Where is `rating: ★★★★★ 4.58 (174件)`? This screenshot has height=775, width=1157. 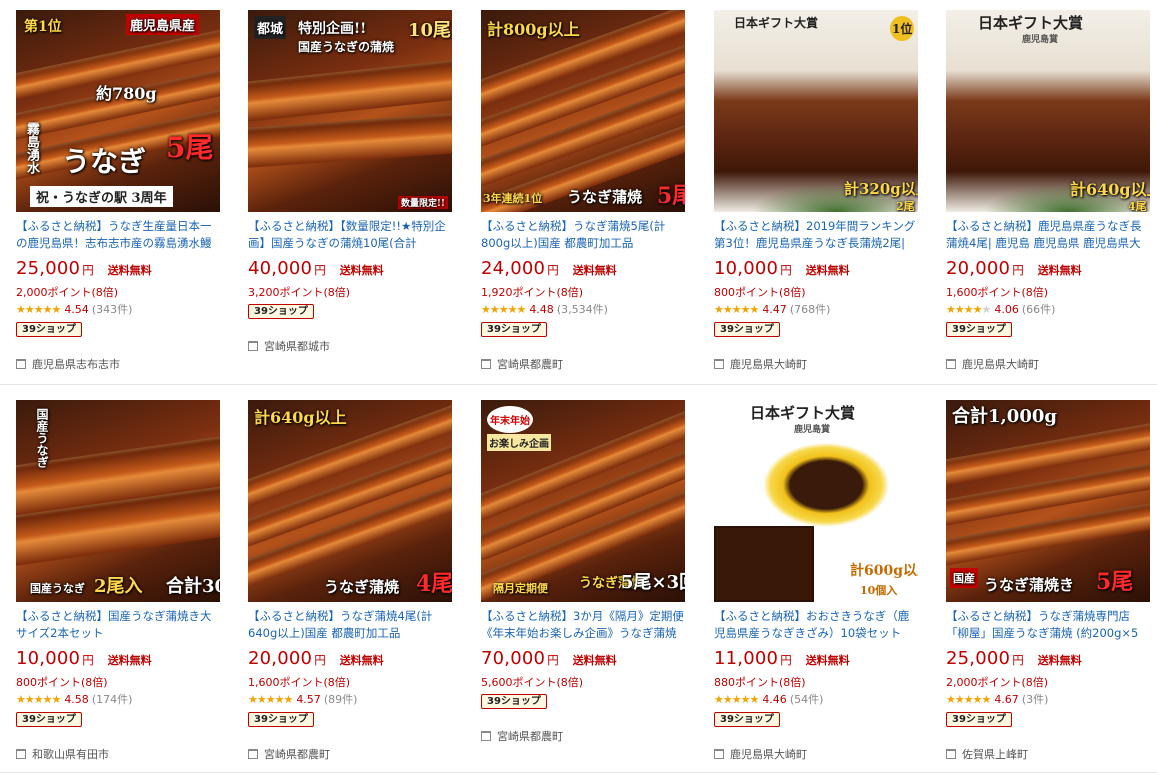 rating: ★★★★★ 4.58 (174件) is located at coordinates (118, 699).